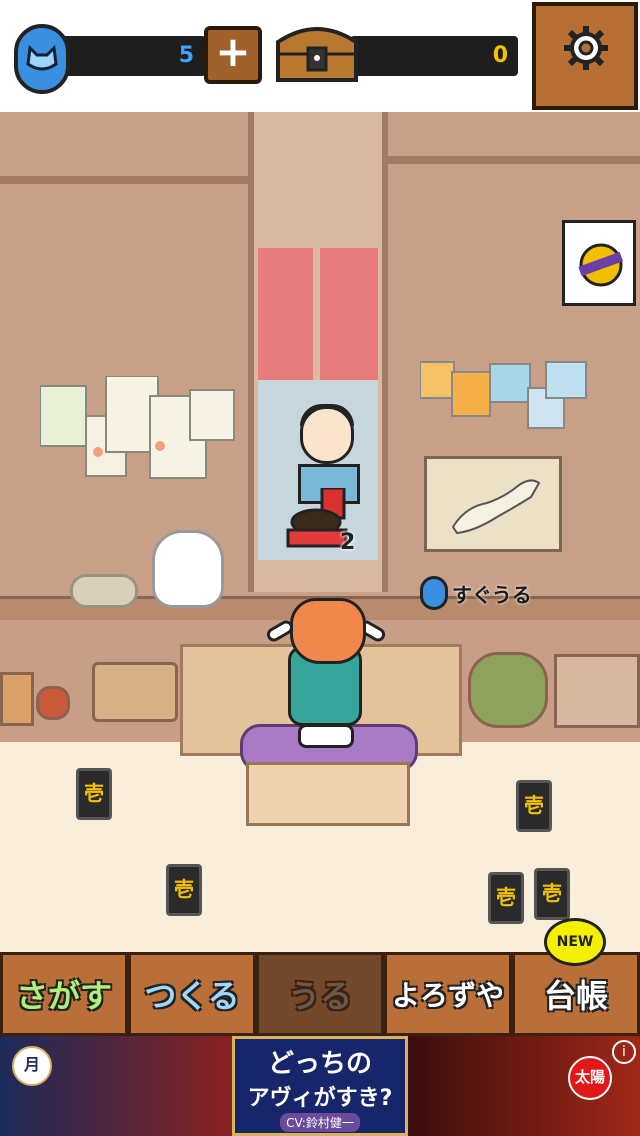  I want to click on moon-badge: 月, so click(32, 1066).